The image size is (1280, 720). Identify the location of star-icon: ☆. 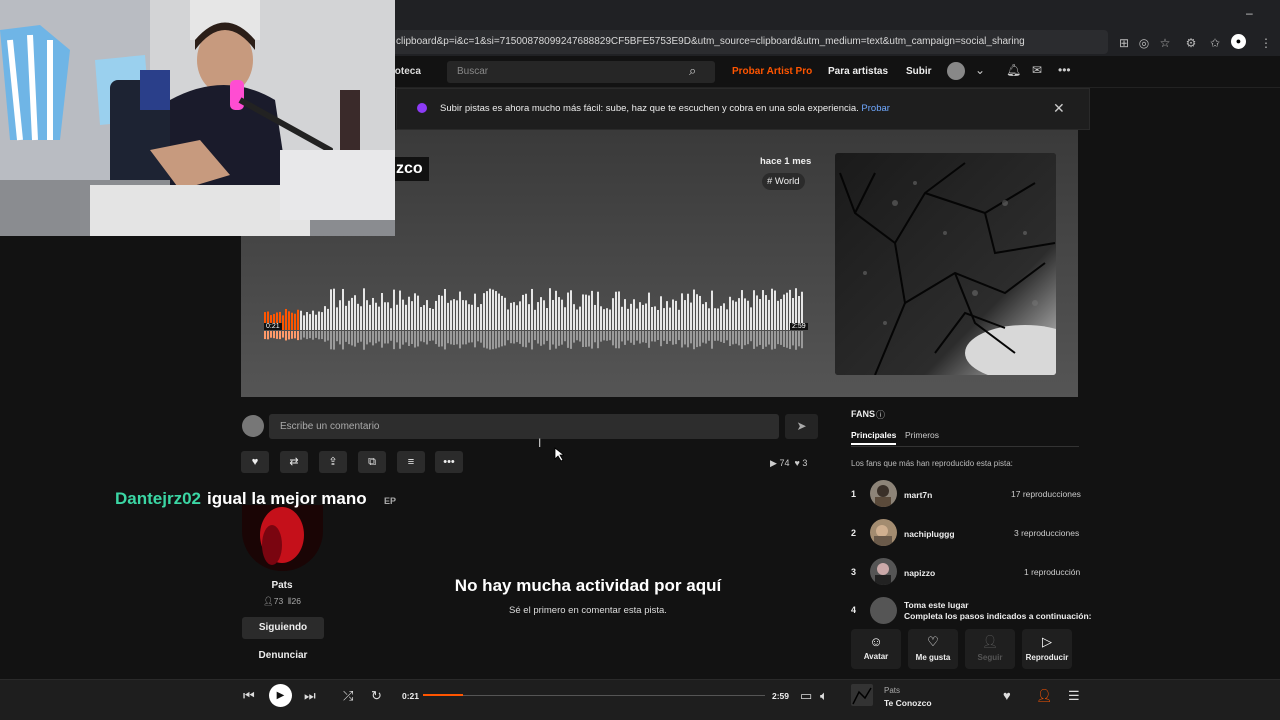
(1165, 43).